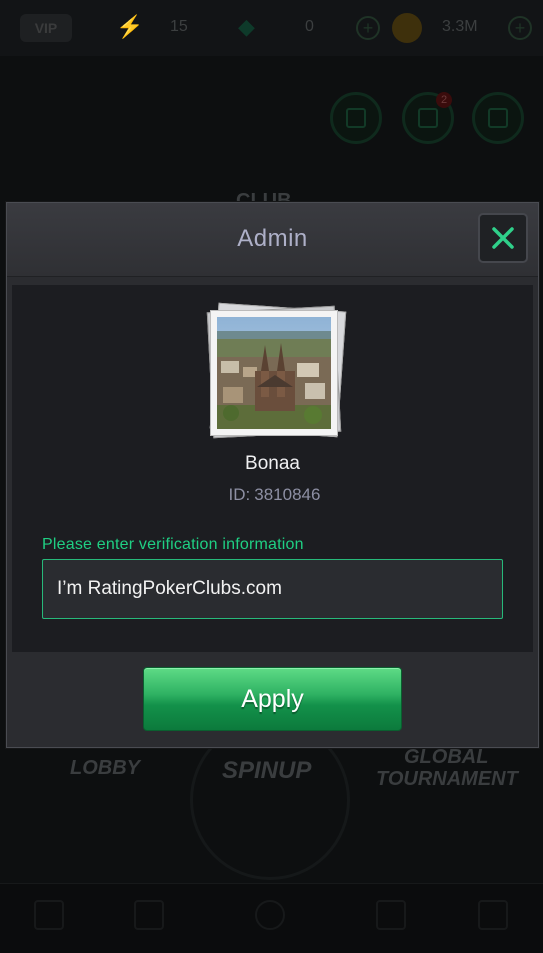  What do you see at coordinates (272, 589) in the screenshot?
I see `verification-input` at bounding box center [272, 589].